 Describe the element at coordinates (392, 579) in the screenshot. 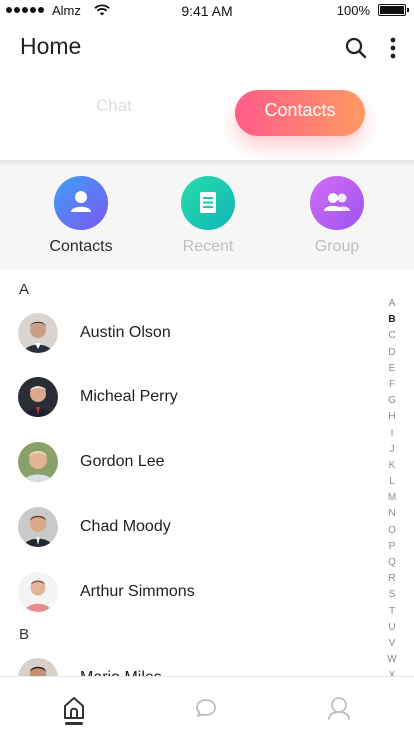

I see `alphabet-letter: R` at that location.